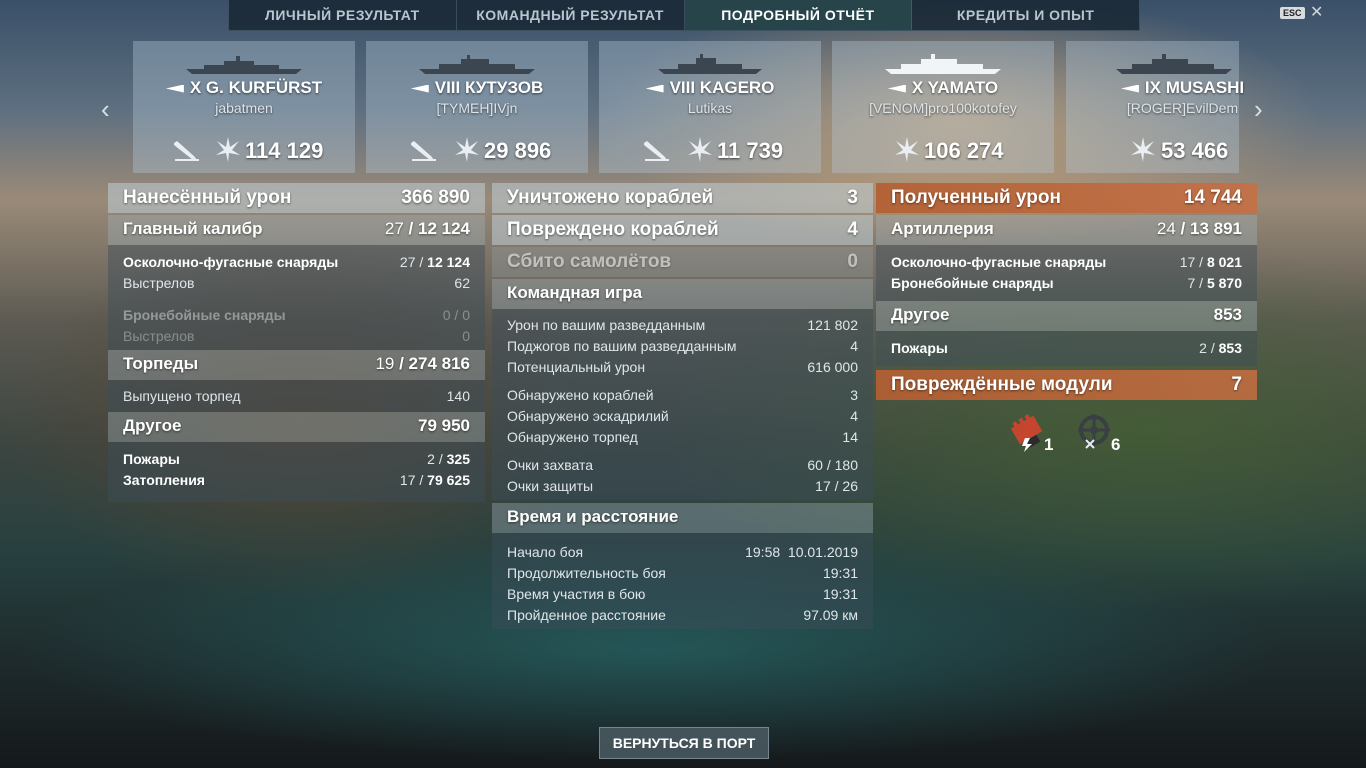 The width and height of the screenshot is (1366, 768). What do you see at coordinates (854, 395) in the screenshot?
I see `spotted-ships-value: 3` at bounding box center [854, 395].